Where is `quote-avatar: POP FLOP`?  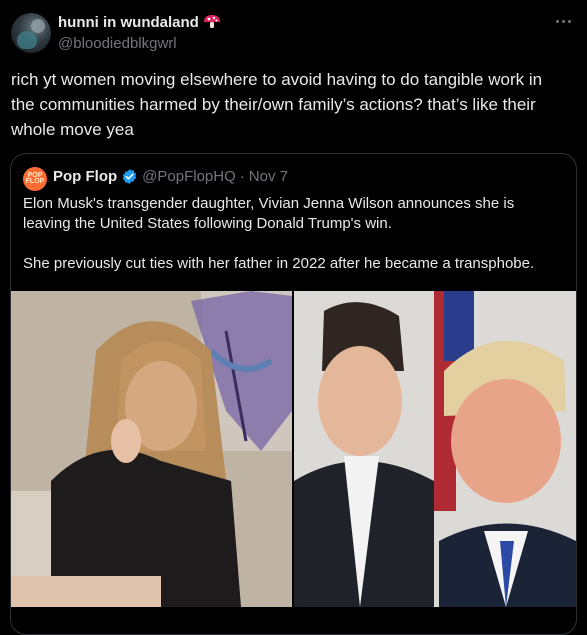
quote-avatar: POP FLOP is located at coordinates (35, 179).